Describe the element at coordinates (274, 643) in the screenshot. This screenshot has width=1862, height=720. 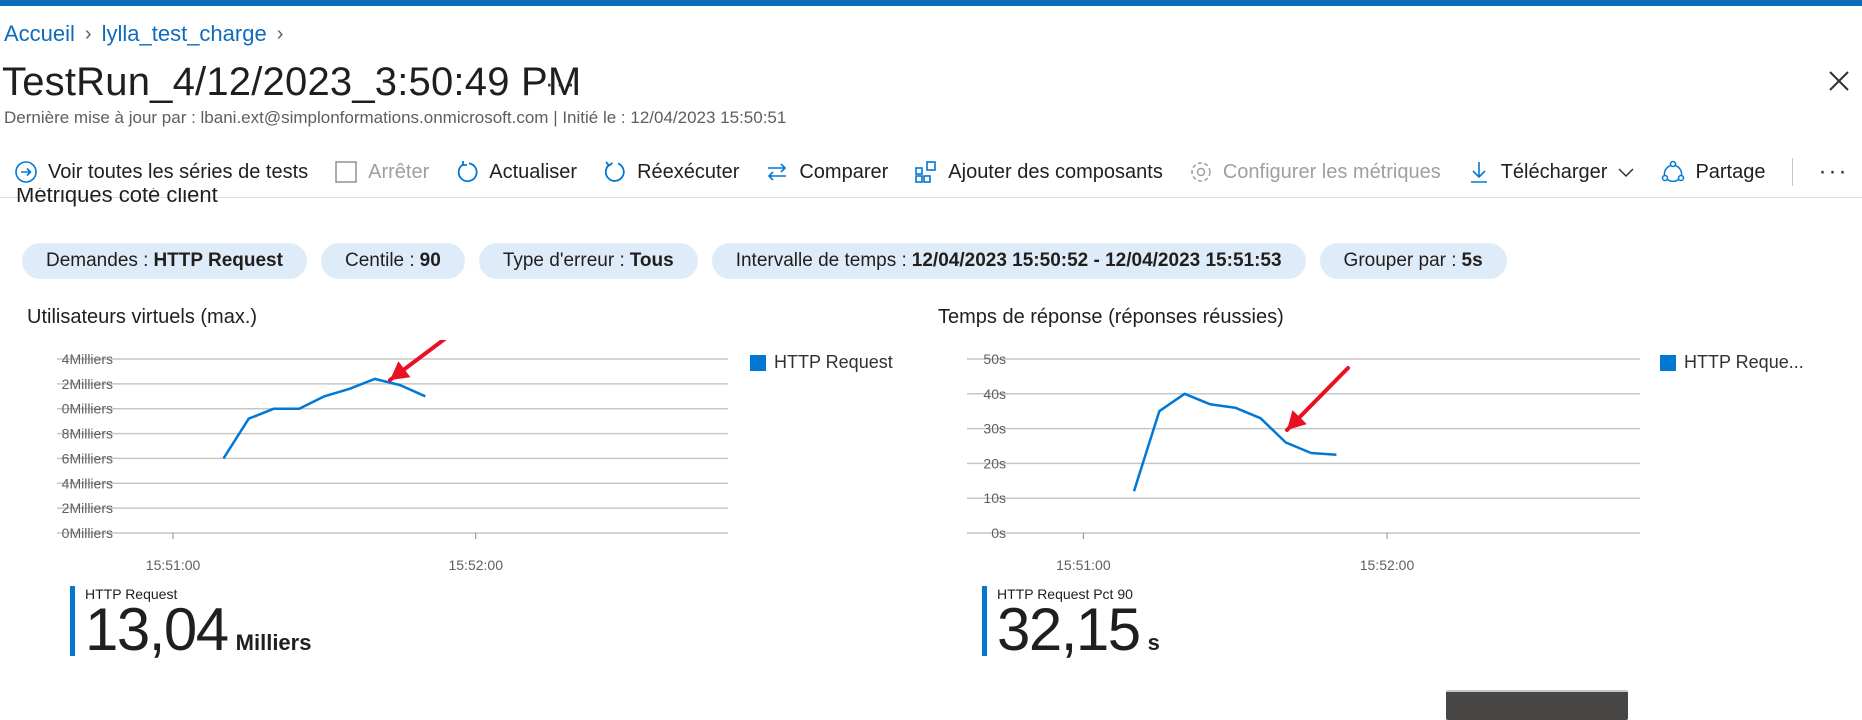
I see `stat-unit: Milliers` at that location.